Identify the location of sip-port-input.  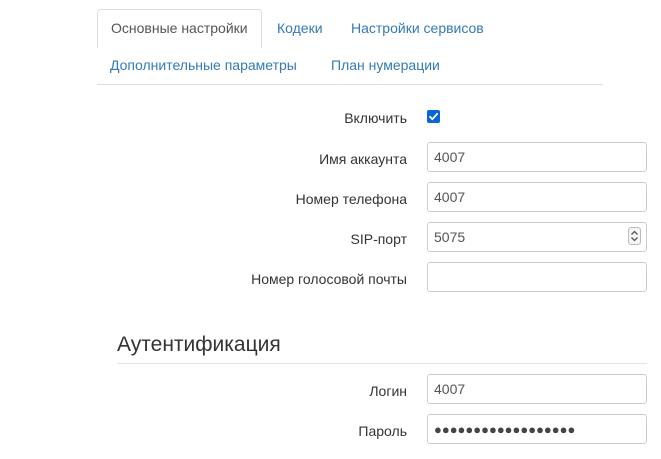
(537, 237).